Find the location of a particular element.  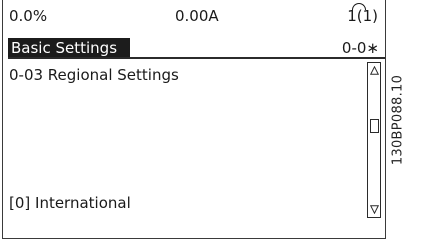

scroll-thumb is located at coordinates (374, 126).